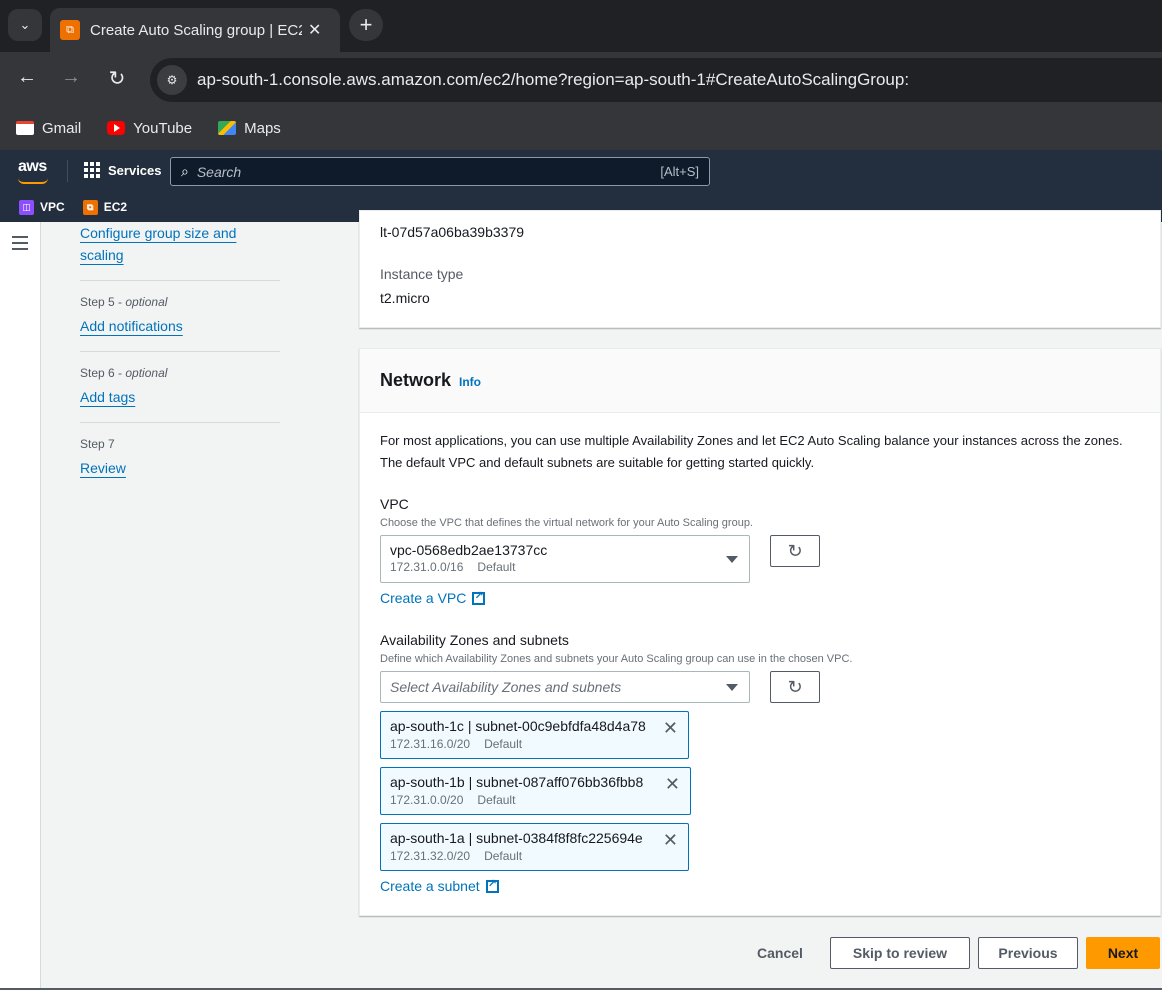 Image resolution: width=1162 pixels, height=990 pixels. Describe the element at coordinates (117, 78) in the screenshot. I see `reload-icon: ↻` at that location.